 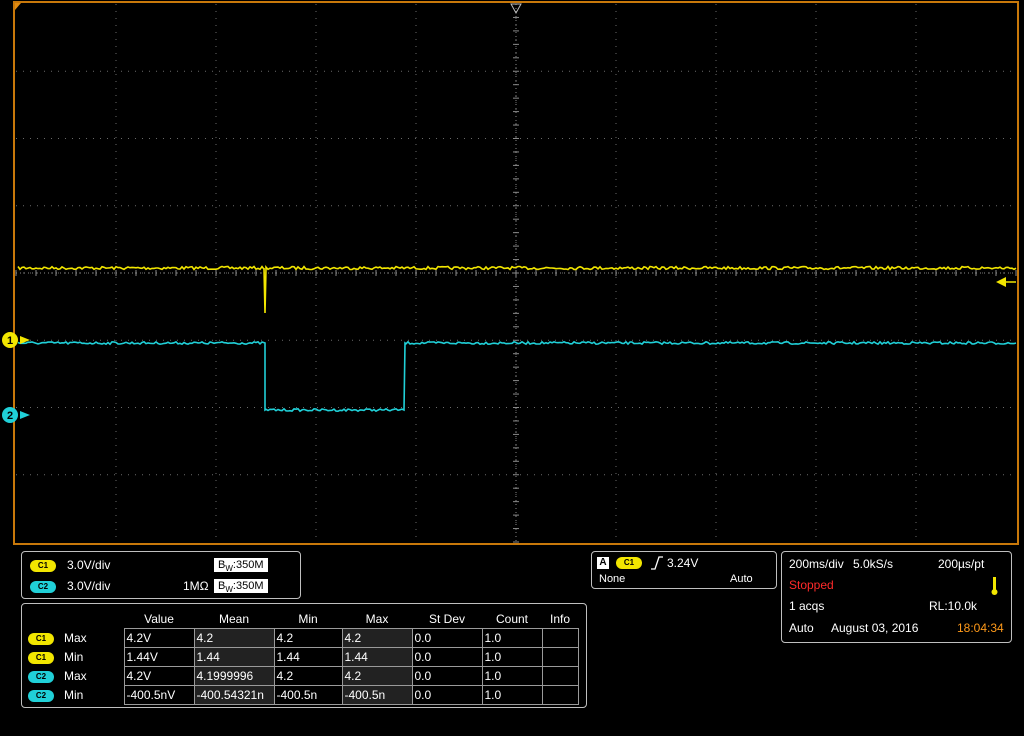 I want to click on channel1-bandwidth: BW:350M, so click(x=241, y=566).